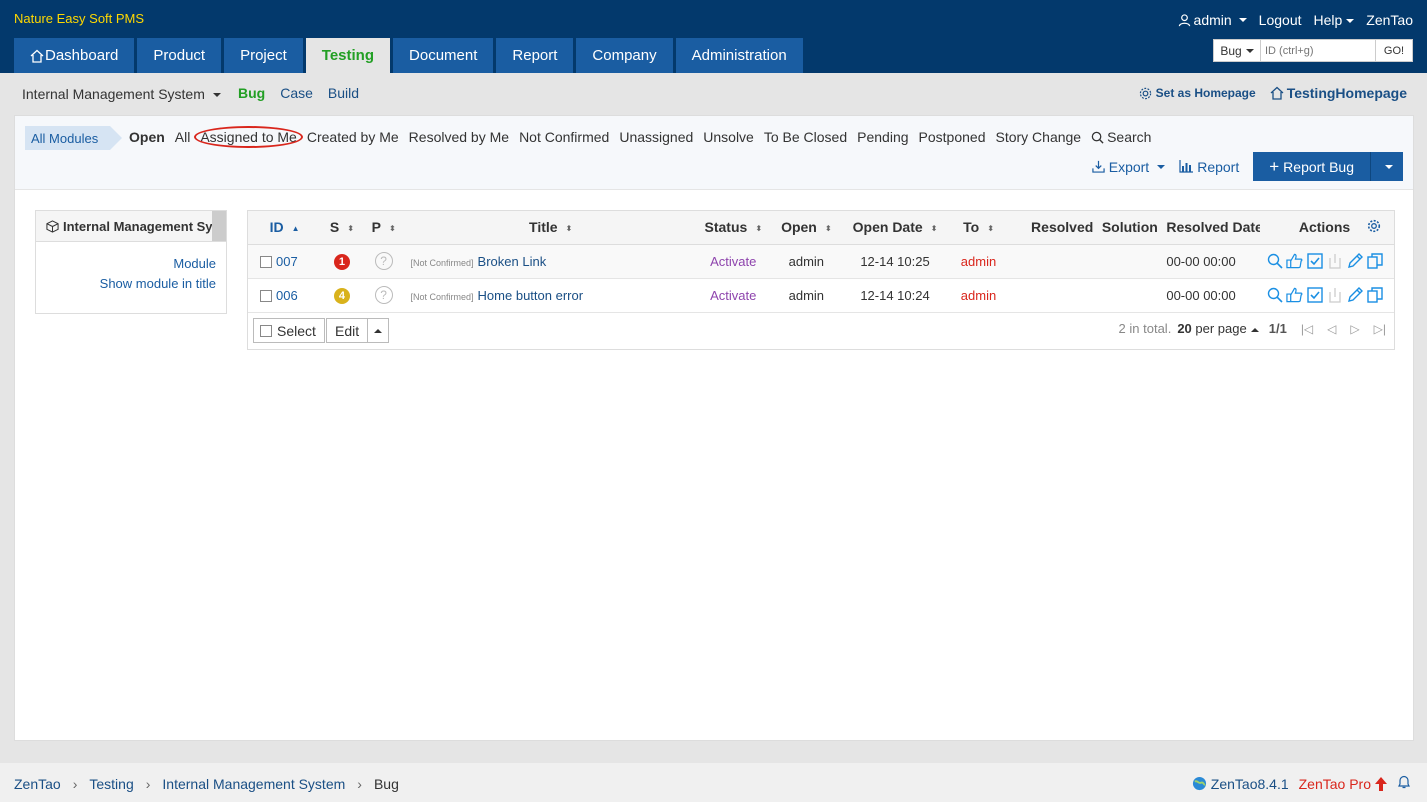 The image size is (1427, 802). What do you see at coordinates (263, 55) in the screenshot?
I see `nav-project: Project` at bounding box center [263, 55].